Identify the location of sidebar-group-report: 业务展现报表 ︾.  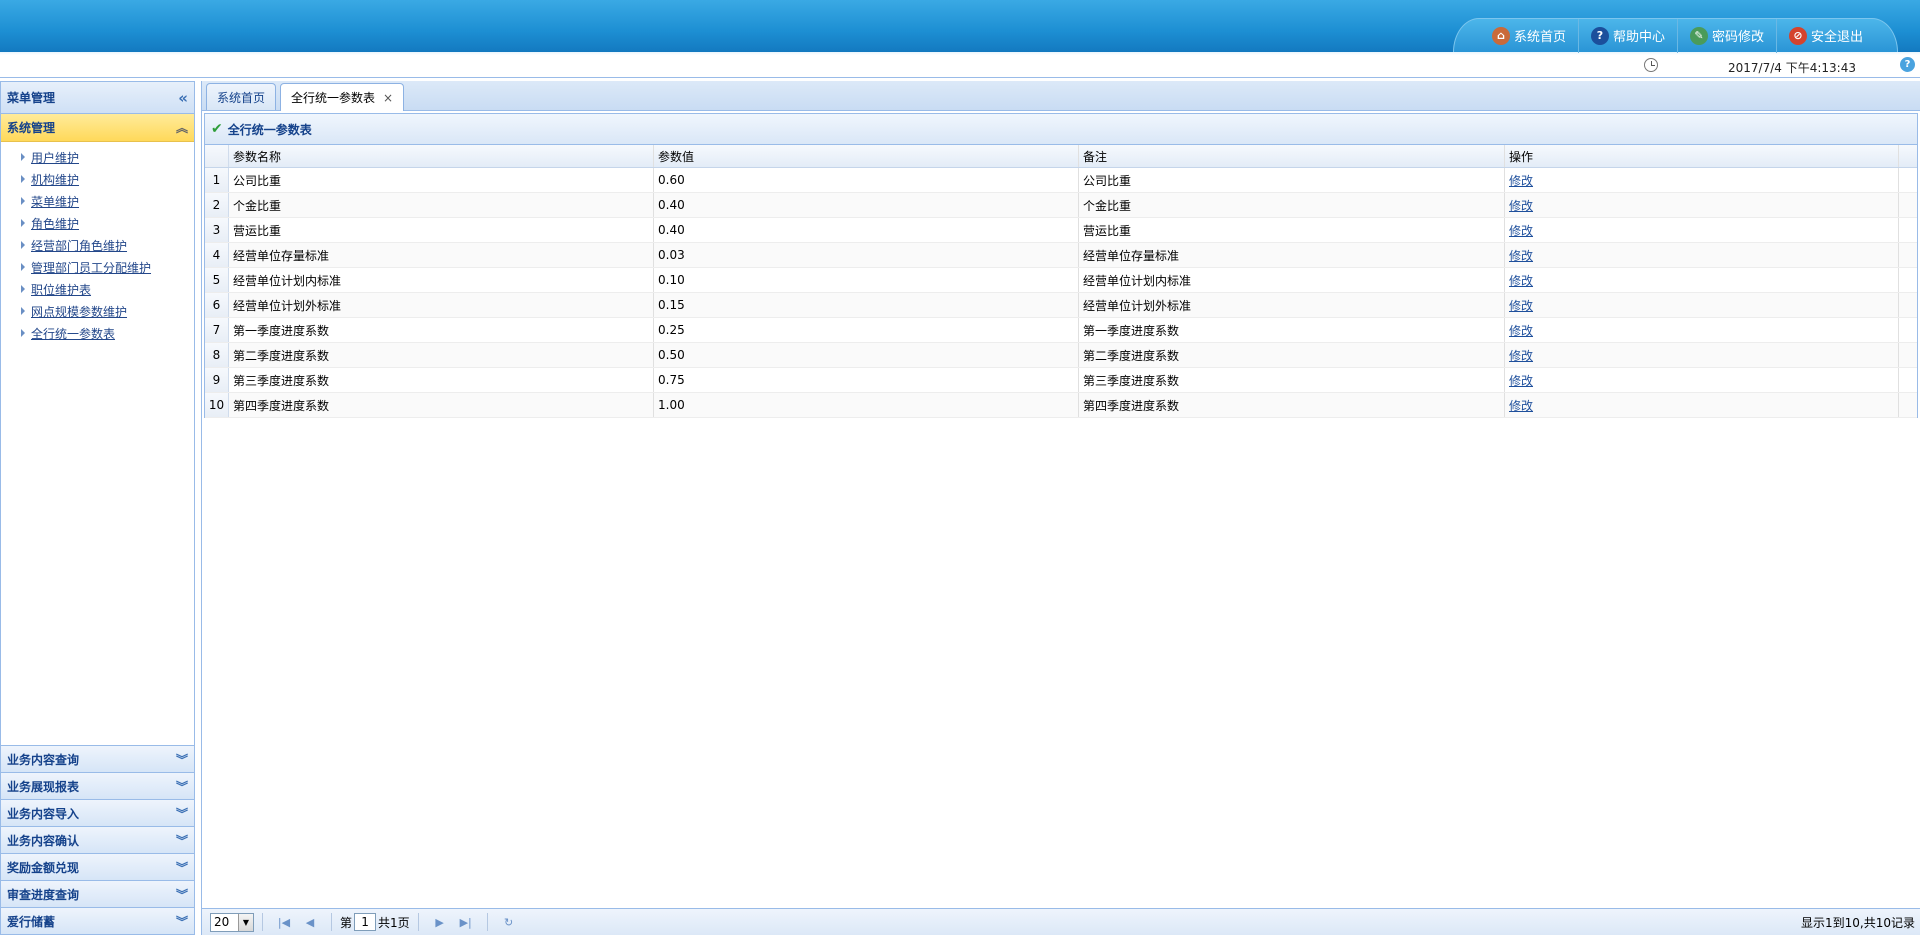
(97, 785).